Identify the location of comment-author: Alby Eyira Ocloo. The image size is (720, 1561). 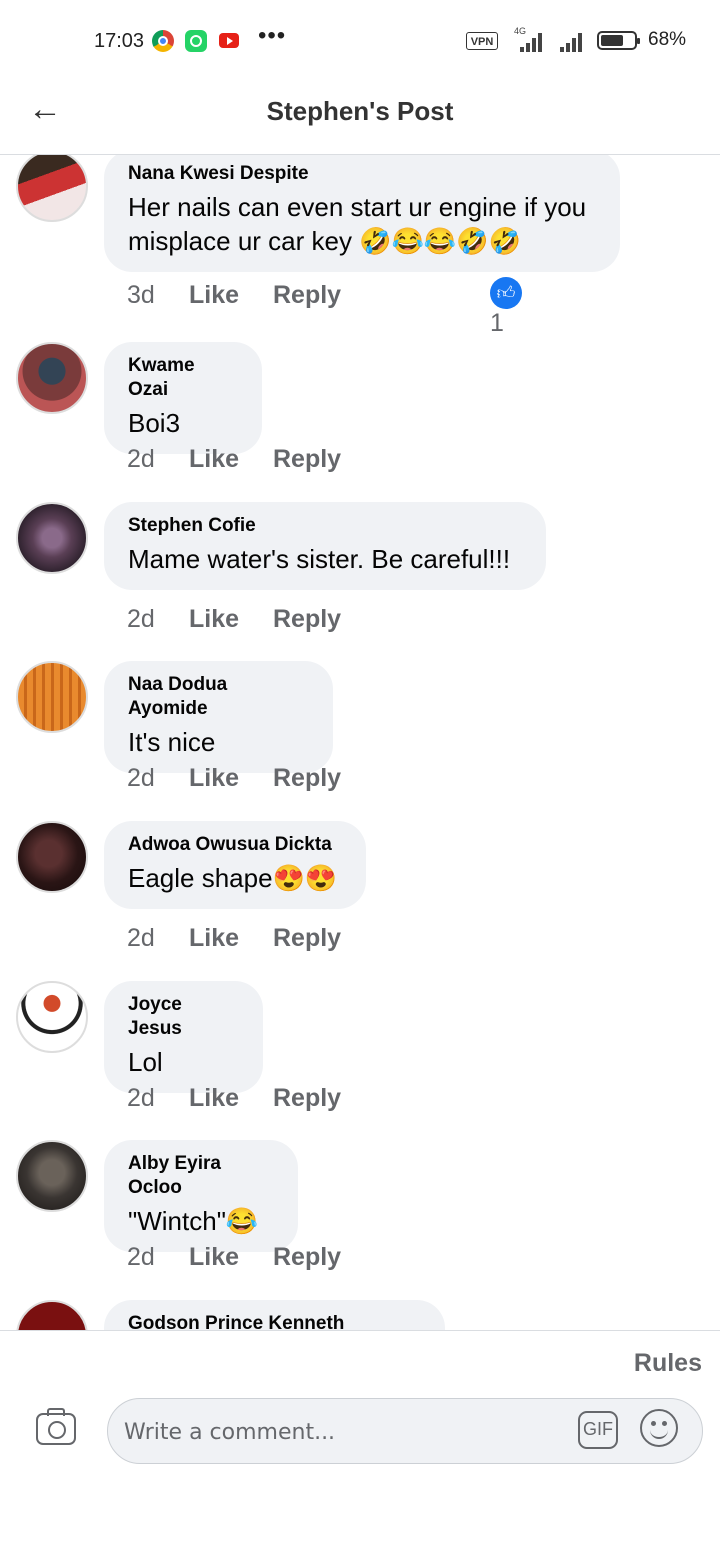
(201, 1176).